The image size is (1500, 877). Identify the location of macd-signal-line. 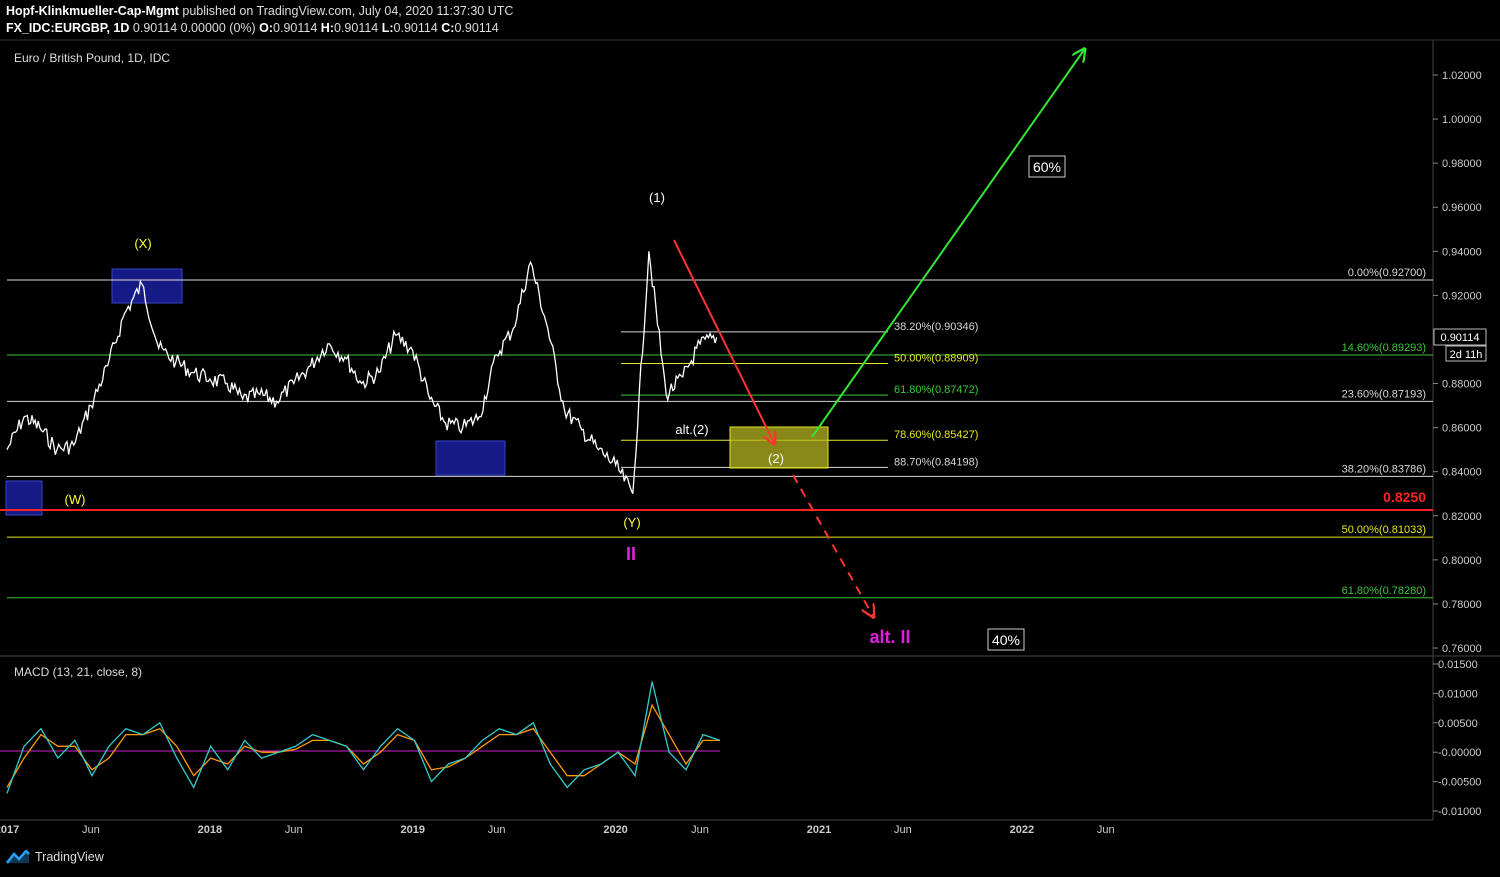
(363, 745).